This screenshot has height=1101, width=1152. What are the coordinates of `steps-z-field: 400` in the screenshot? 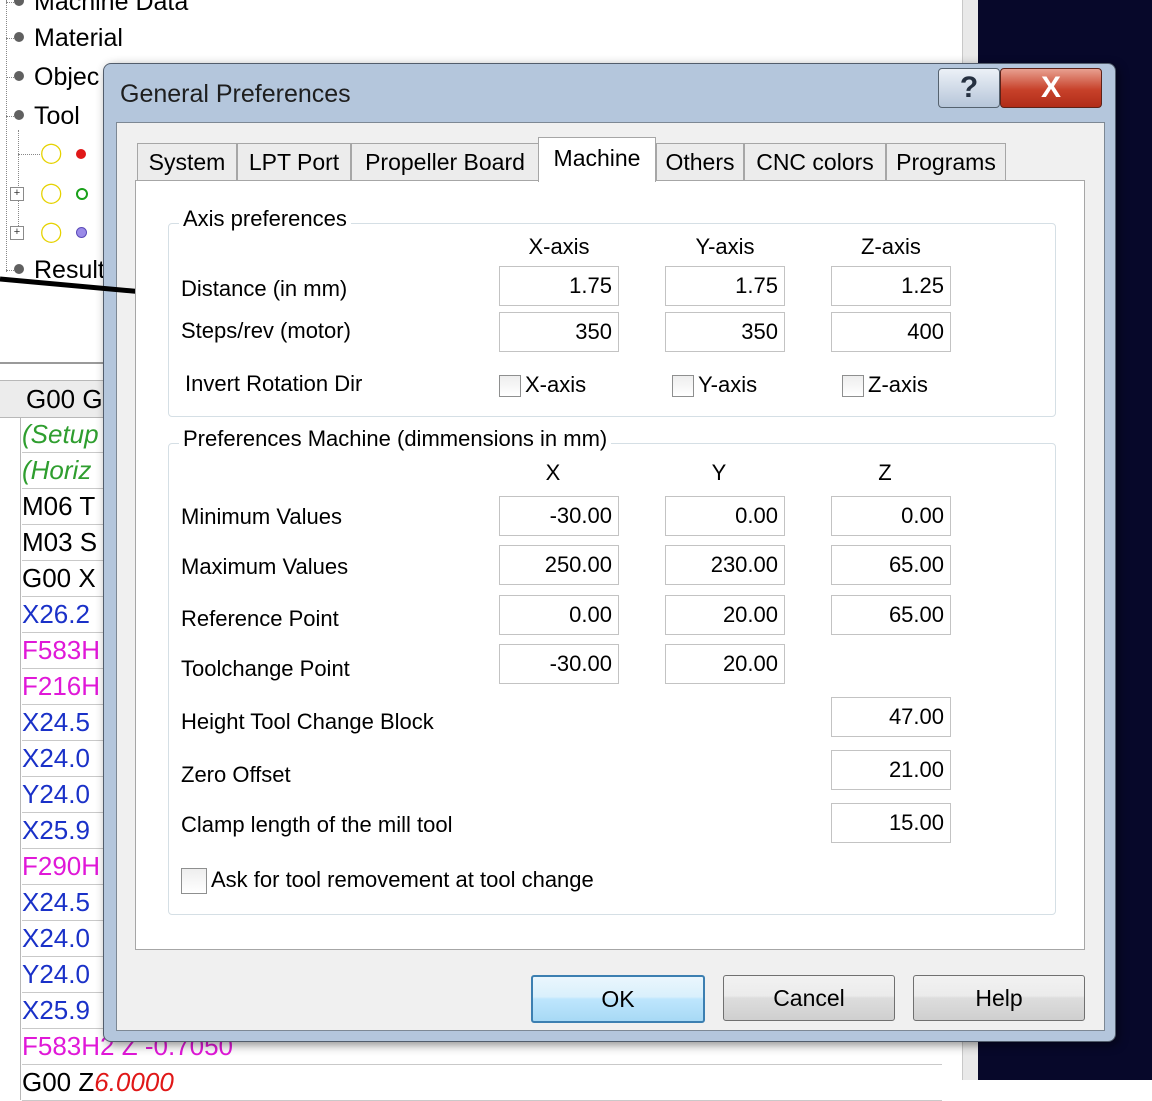 It's located at (891, 332).